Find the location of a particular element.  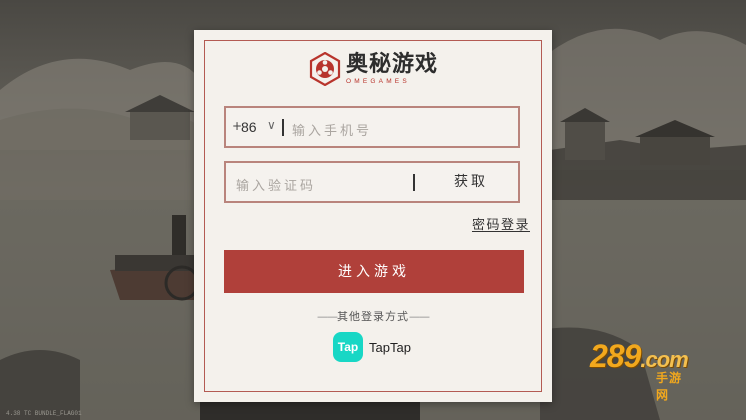

field-divider is located at coordinates (414, 182).